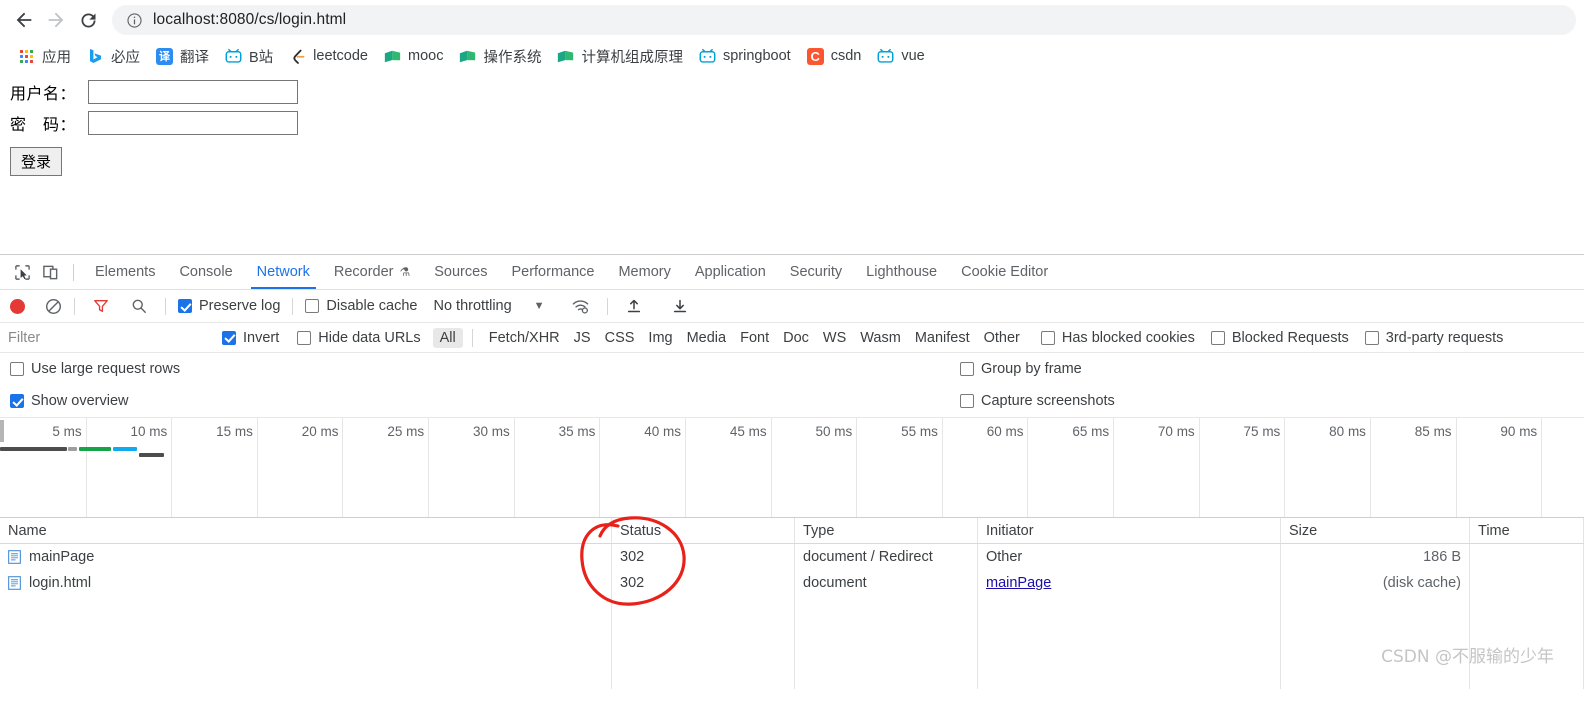 Image resolution: width=1584 pixels, height=702 pixels. Describe the element at coordinates (22, 272) in the screenshot. I see `inspect-element-icon` at that location.